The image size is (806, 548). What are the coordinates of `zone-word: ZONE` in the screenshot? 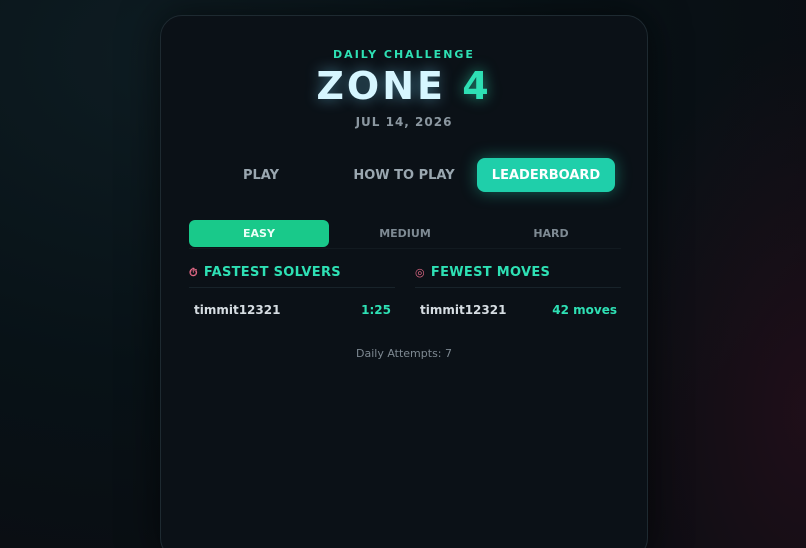 It's located at (381, 86).